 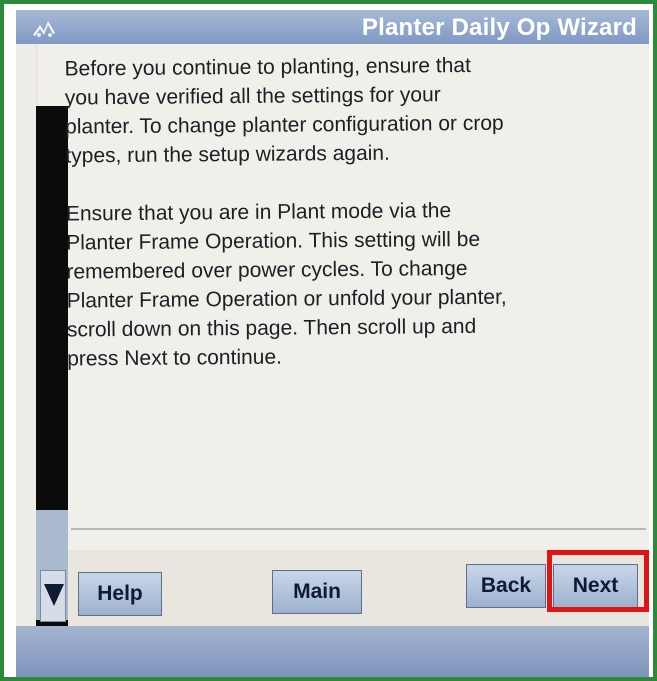 I want to click on back-button: Back, so click(x=506, y=586).